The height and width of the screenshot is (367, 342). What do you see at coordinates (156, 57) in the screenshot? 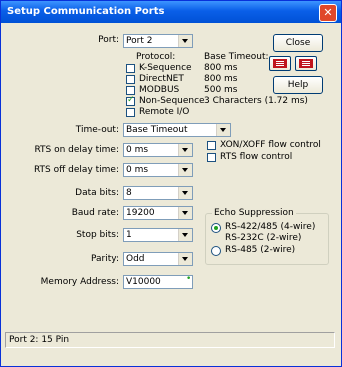
I see `protocol-label: Protocol:` at bounding box center [156, 57].